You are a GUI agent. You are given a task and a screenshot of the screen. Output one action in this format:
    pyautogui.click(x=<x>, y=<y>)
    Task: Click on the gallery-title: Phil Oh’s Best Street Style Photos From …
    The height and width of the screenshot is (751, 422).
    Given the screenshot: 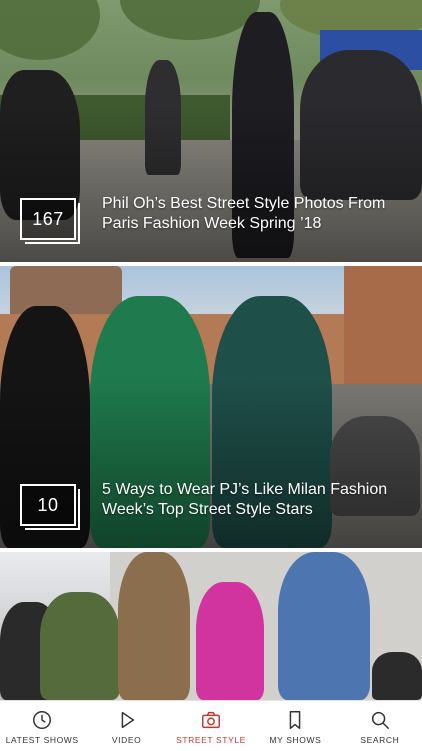 What is the action you would take?
    pyautogui.click(x=255, y=214)
    